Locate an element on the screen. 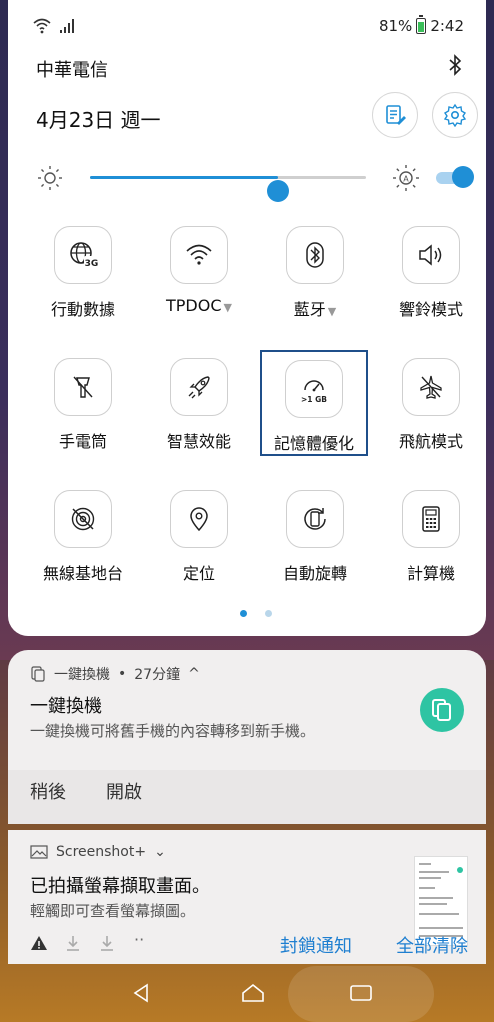 The image size is (494, 1022). recents-button is located at coordinates (361, 993).